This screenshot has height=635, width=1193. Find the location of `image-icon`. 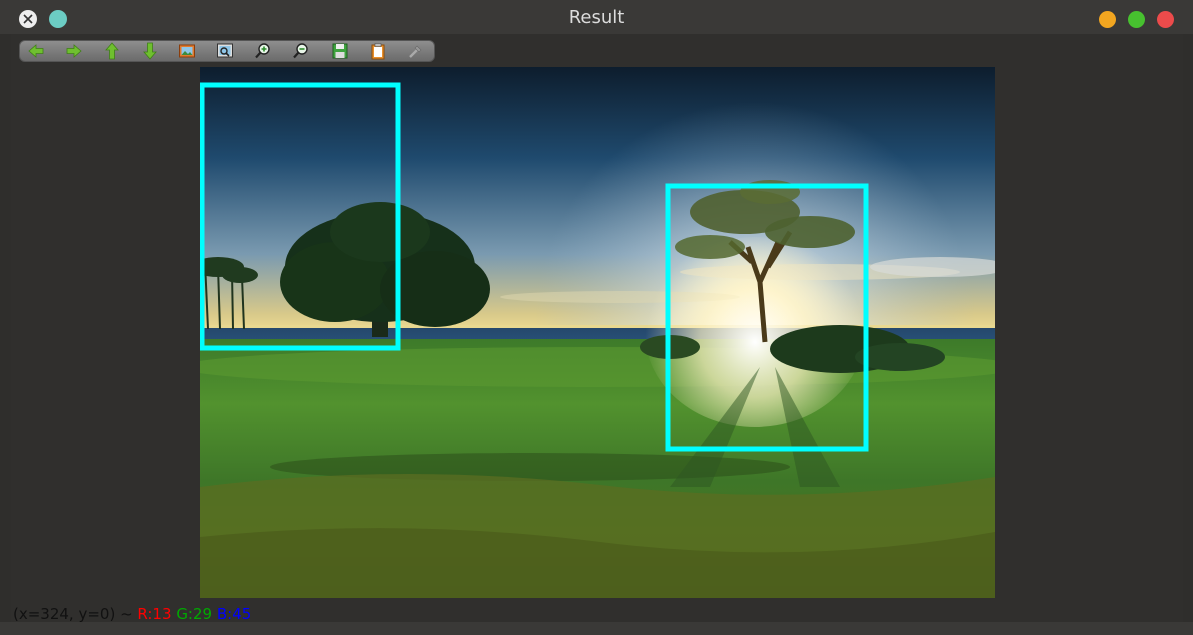

image-icon is located at coordinates (187, 51).